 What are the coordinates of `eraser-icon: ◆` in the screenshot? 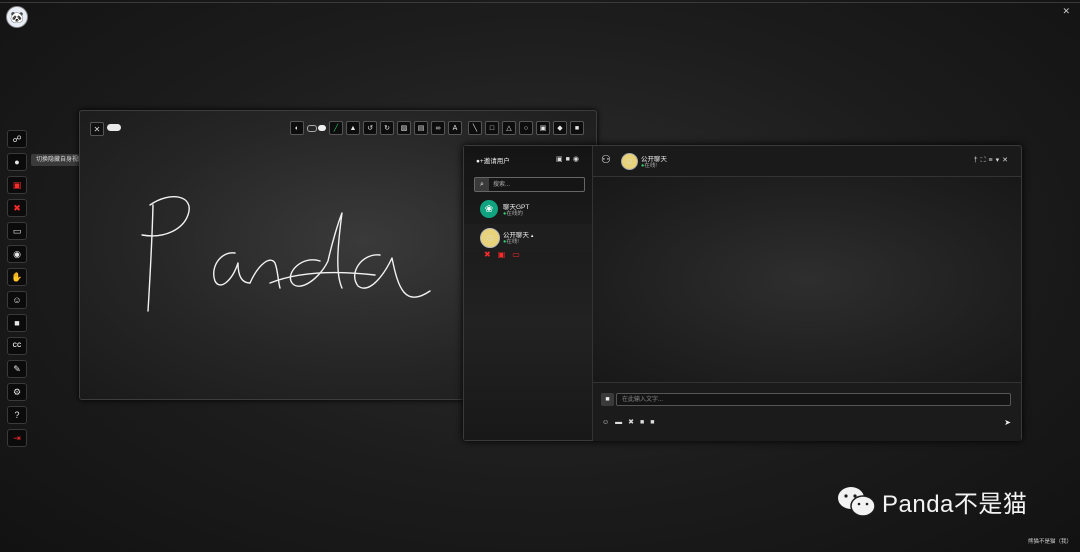 It's located at (560, 128).